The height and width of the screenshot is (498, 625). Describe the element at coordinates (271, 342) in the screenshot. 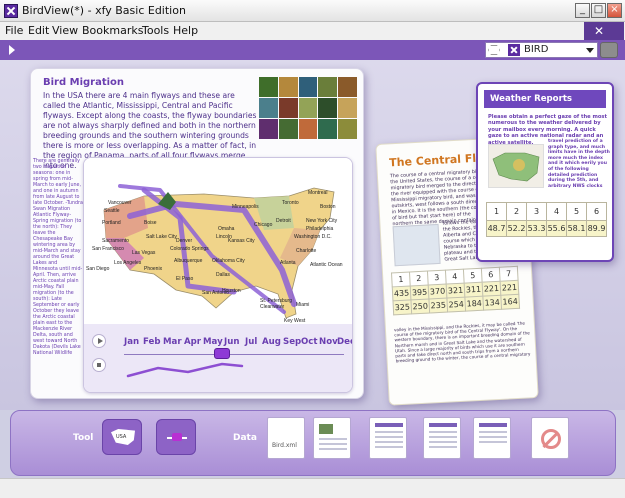

I see `month-label: Aug` at that location.